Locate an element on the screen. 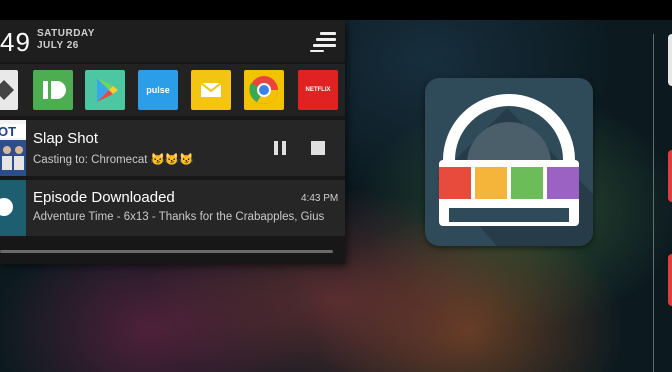  right-dock is located at coordinates (662, 203).